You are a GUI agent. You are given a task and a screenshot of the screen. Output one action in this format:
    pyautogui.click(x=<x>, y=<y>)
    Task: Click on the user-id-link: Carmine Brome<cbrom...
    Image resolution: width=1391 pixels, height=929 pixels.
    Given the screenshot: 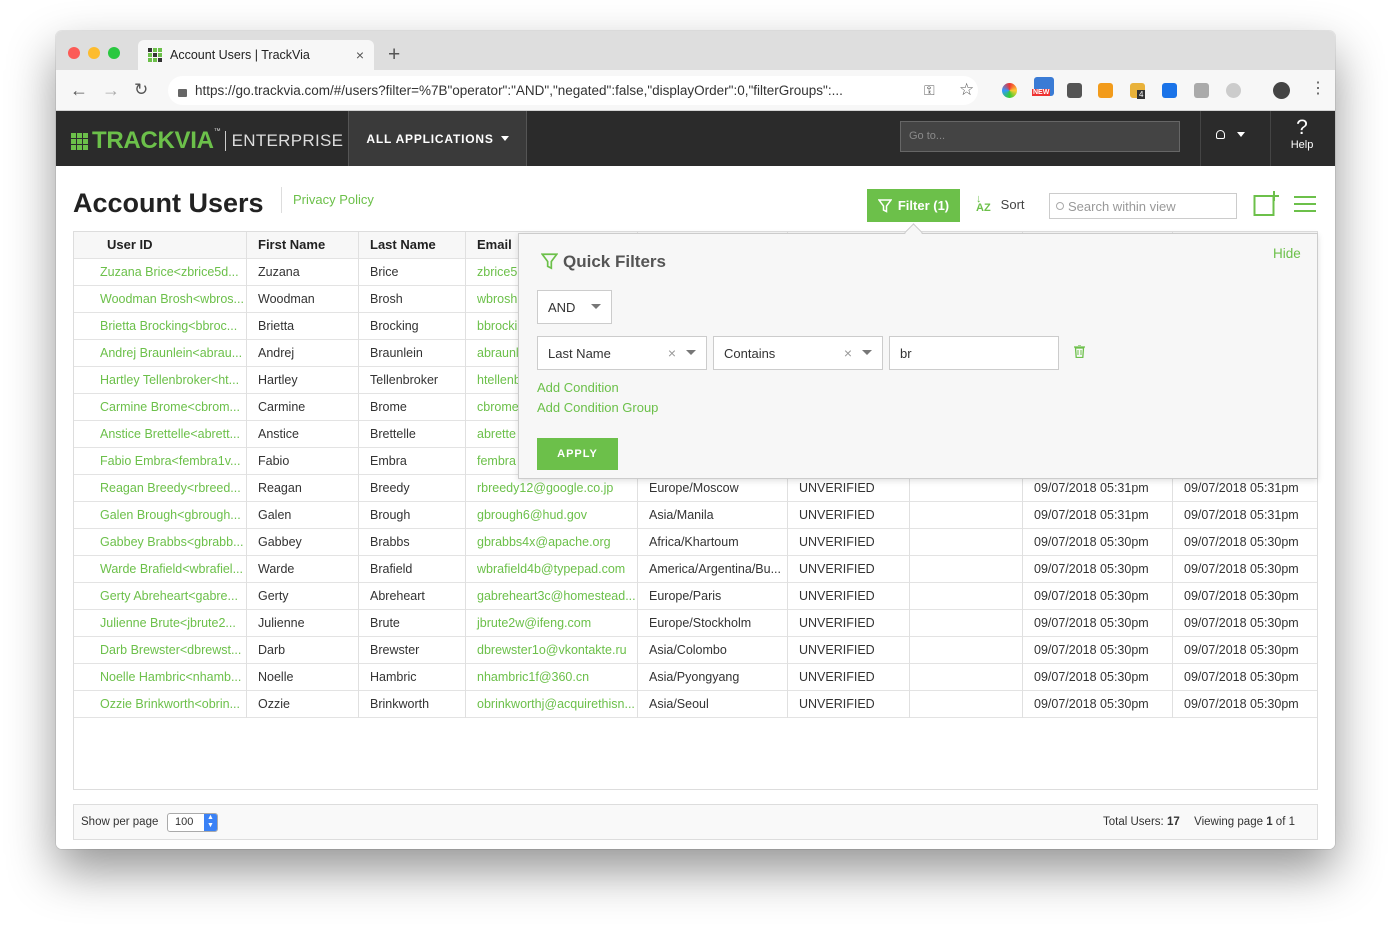 What is the action you would take?
    pyautogui.click(x=160, y=407)
    